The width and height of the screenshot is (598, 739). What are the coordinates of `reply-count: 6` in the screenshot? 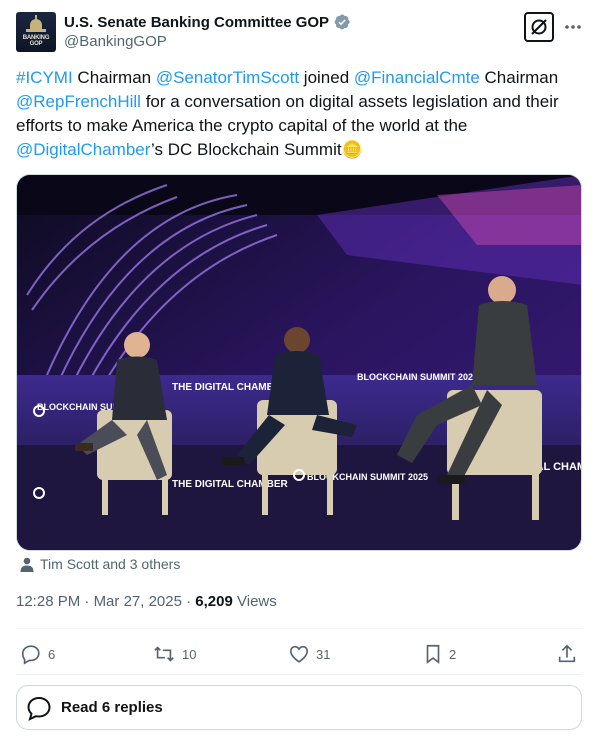 It's located at (52, 654).